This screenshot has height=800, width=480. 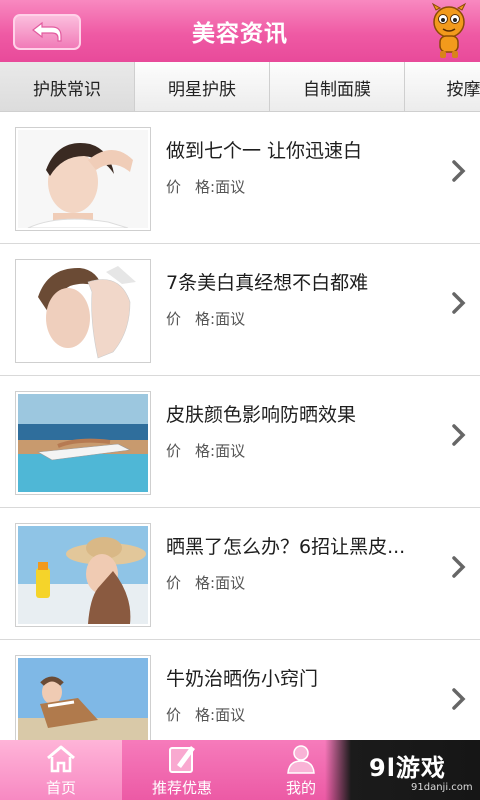 I want to click on article-title: 7条美白真经想不白都难, so click(x=267, y=283).